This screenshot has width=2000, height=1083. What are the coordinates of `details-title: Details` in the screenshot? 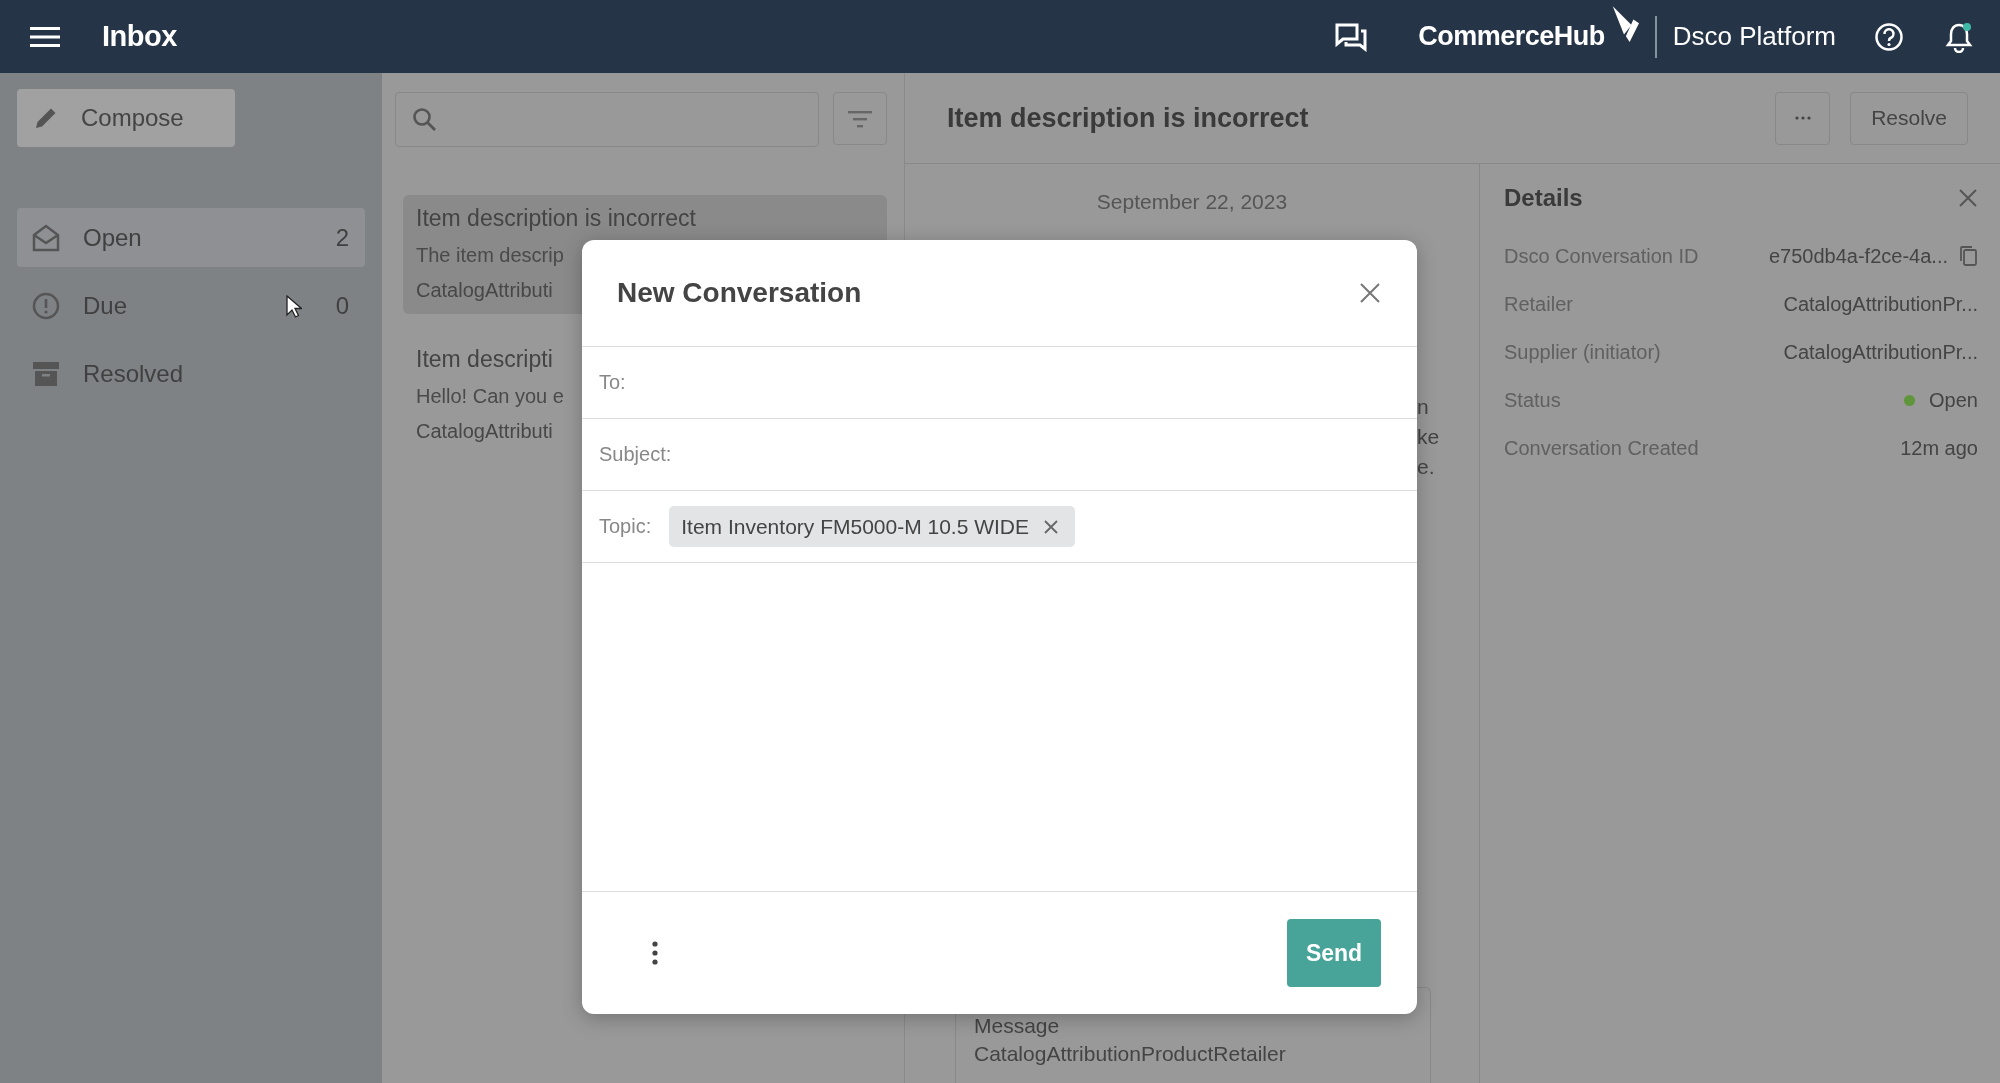 It's located at (1543, 198).